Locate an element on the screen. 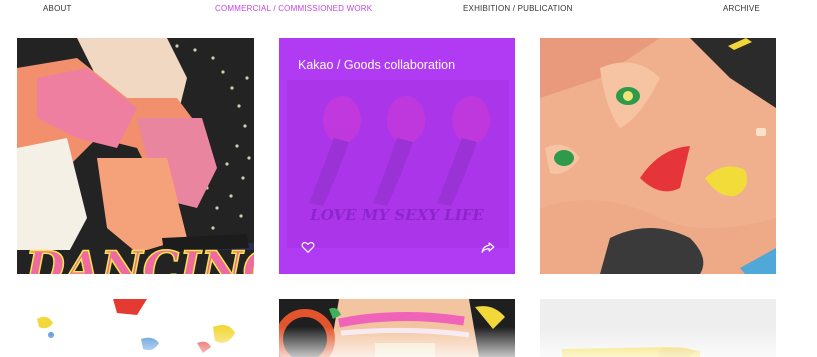 This screenshot has height=357, width=817. artwork-pink-bracelets is located at coordinates (397, 328).